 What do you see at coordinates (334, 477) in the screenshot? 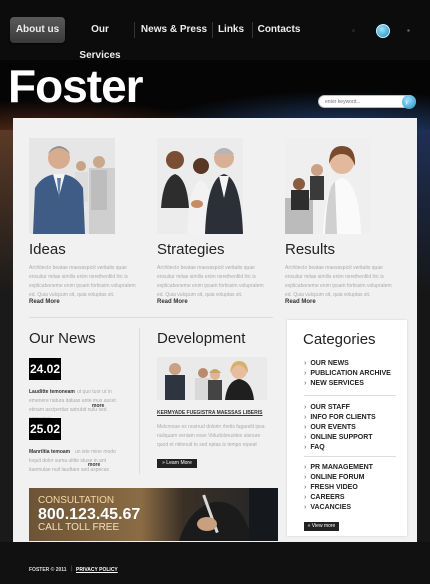
I see `category-online-forum: ONLINE FORUM` at bounding box center [334, 477].